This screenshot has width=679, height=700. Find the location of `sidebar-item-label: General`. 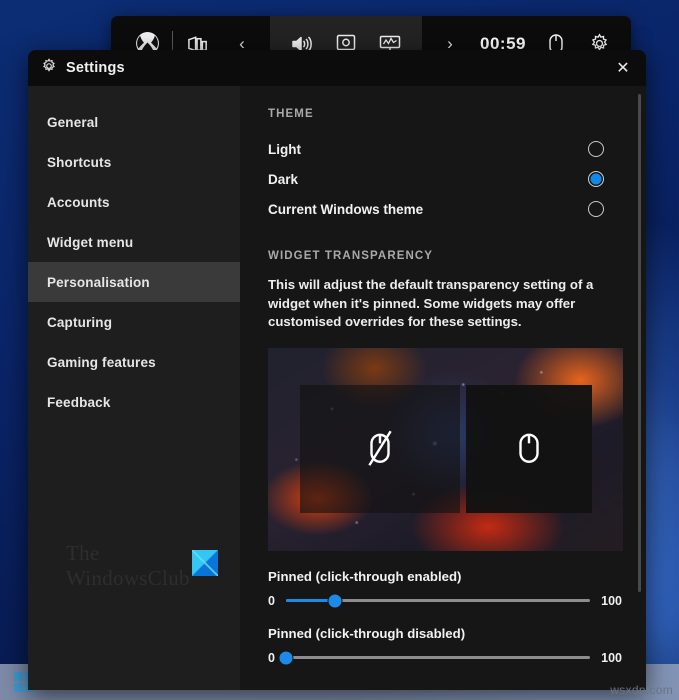

sidebar-item-label: General is located at coordinates (73, 122).